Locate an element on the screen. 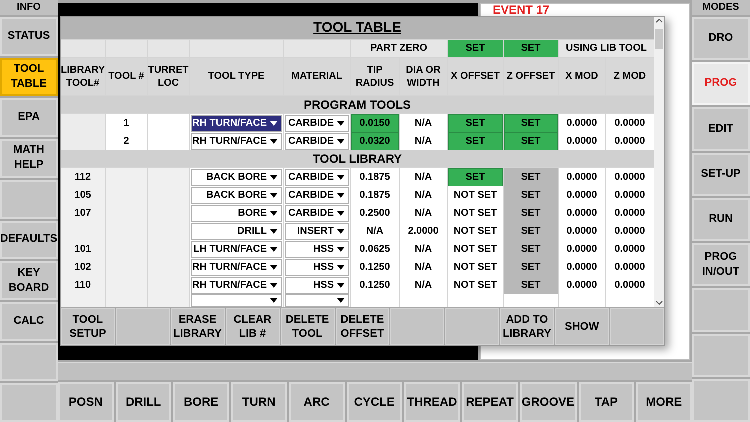 This screenshot has height=422, width=750. dialog-button: ADD TO LIBRARY is located at coordinates (527, 326).